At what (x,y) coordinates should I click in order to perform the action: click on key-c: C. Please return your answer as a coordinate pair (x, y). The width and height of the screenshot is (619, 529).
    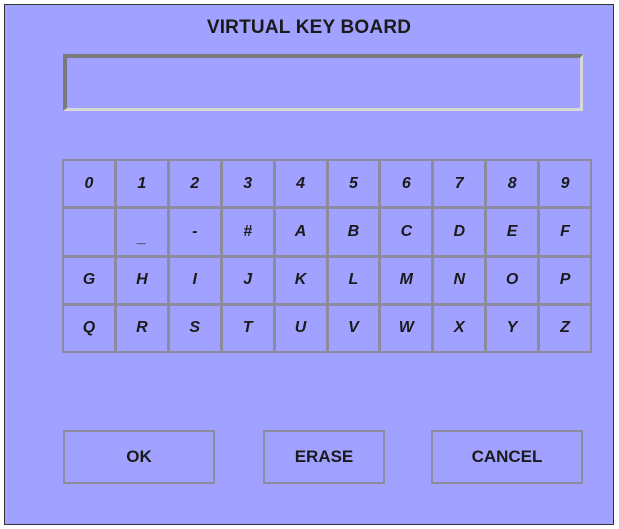
    Looking at the image, I should click on (406, 232).